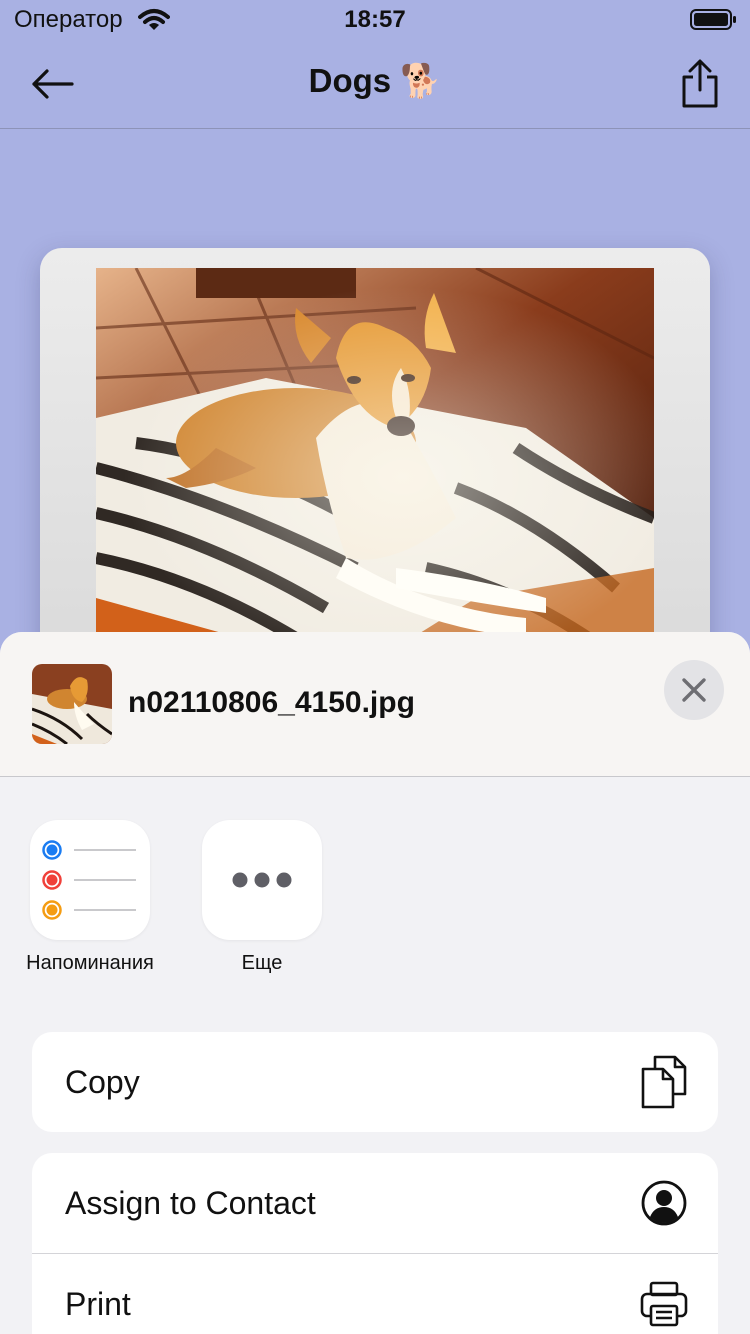 The image size is (750, 1334). I want to click on contact-print-action-group: Assign to Contact Print, so click(375, 1243).